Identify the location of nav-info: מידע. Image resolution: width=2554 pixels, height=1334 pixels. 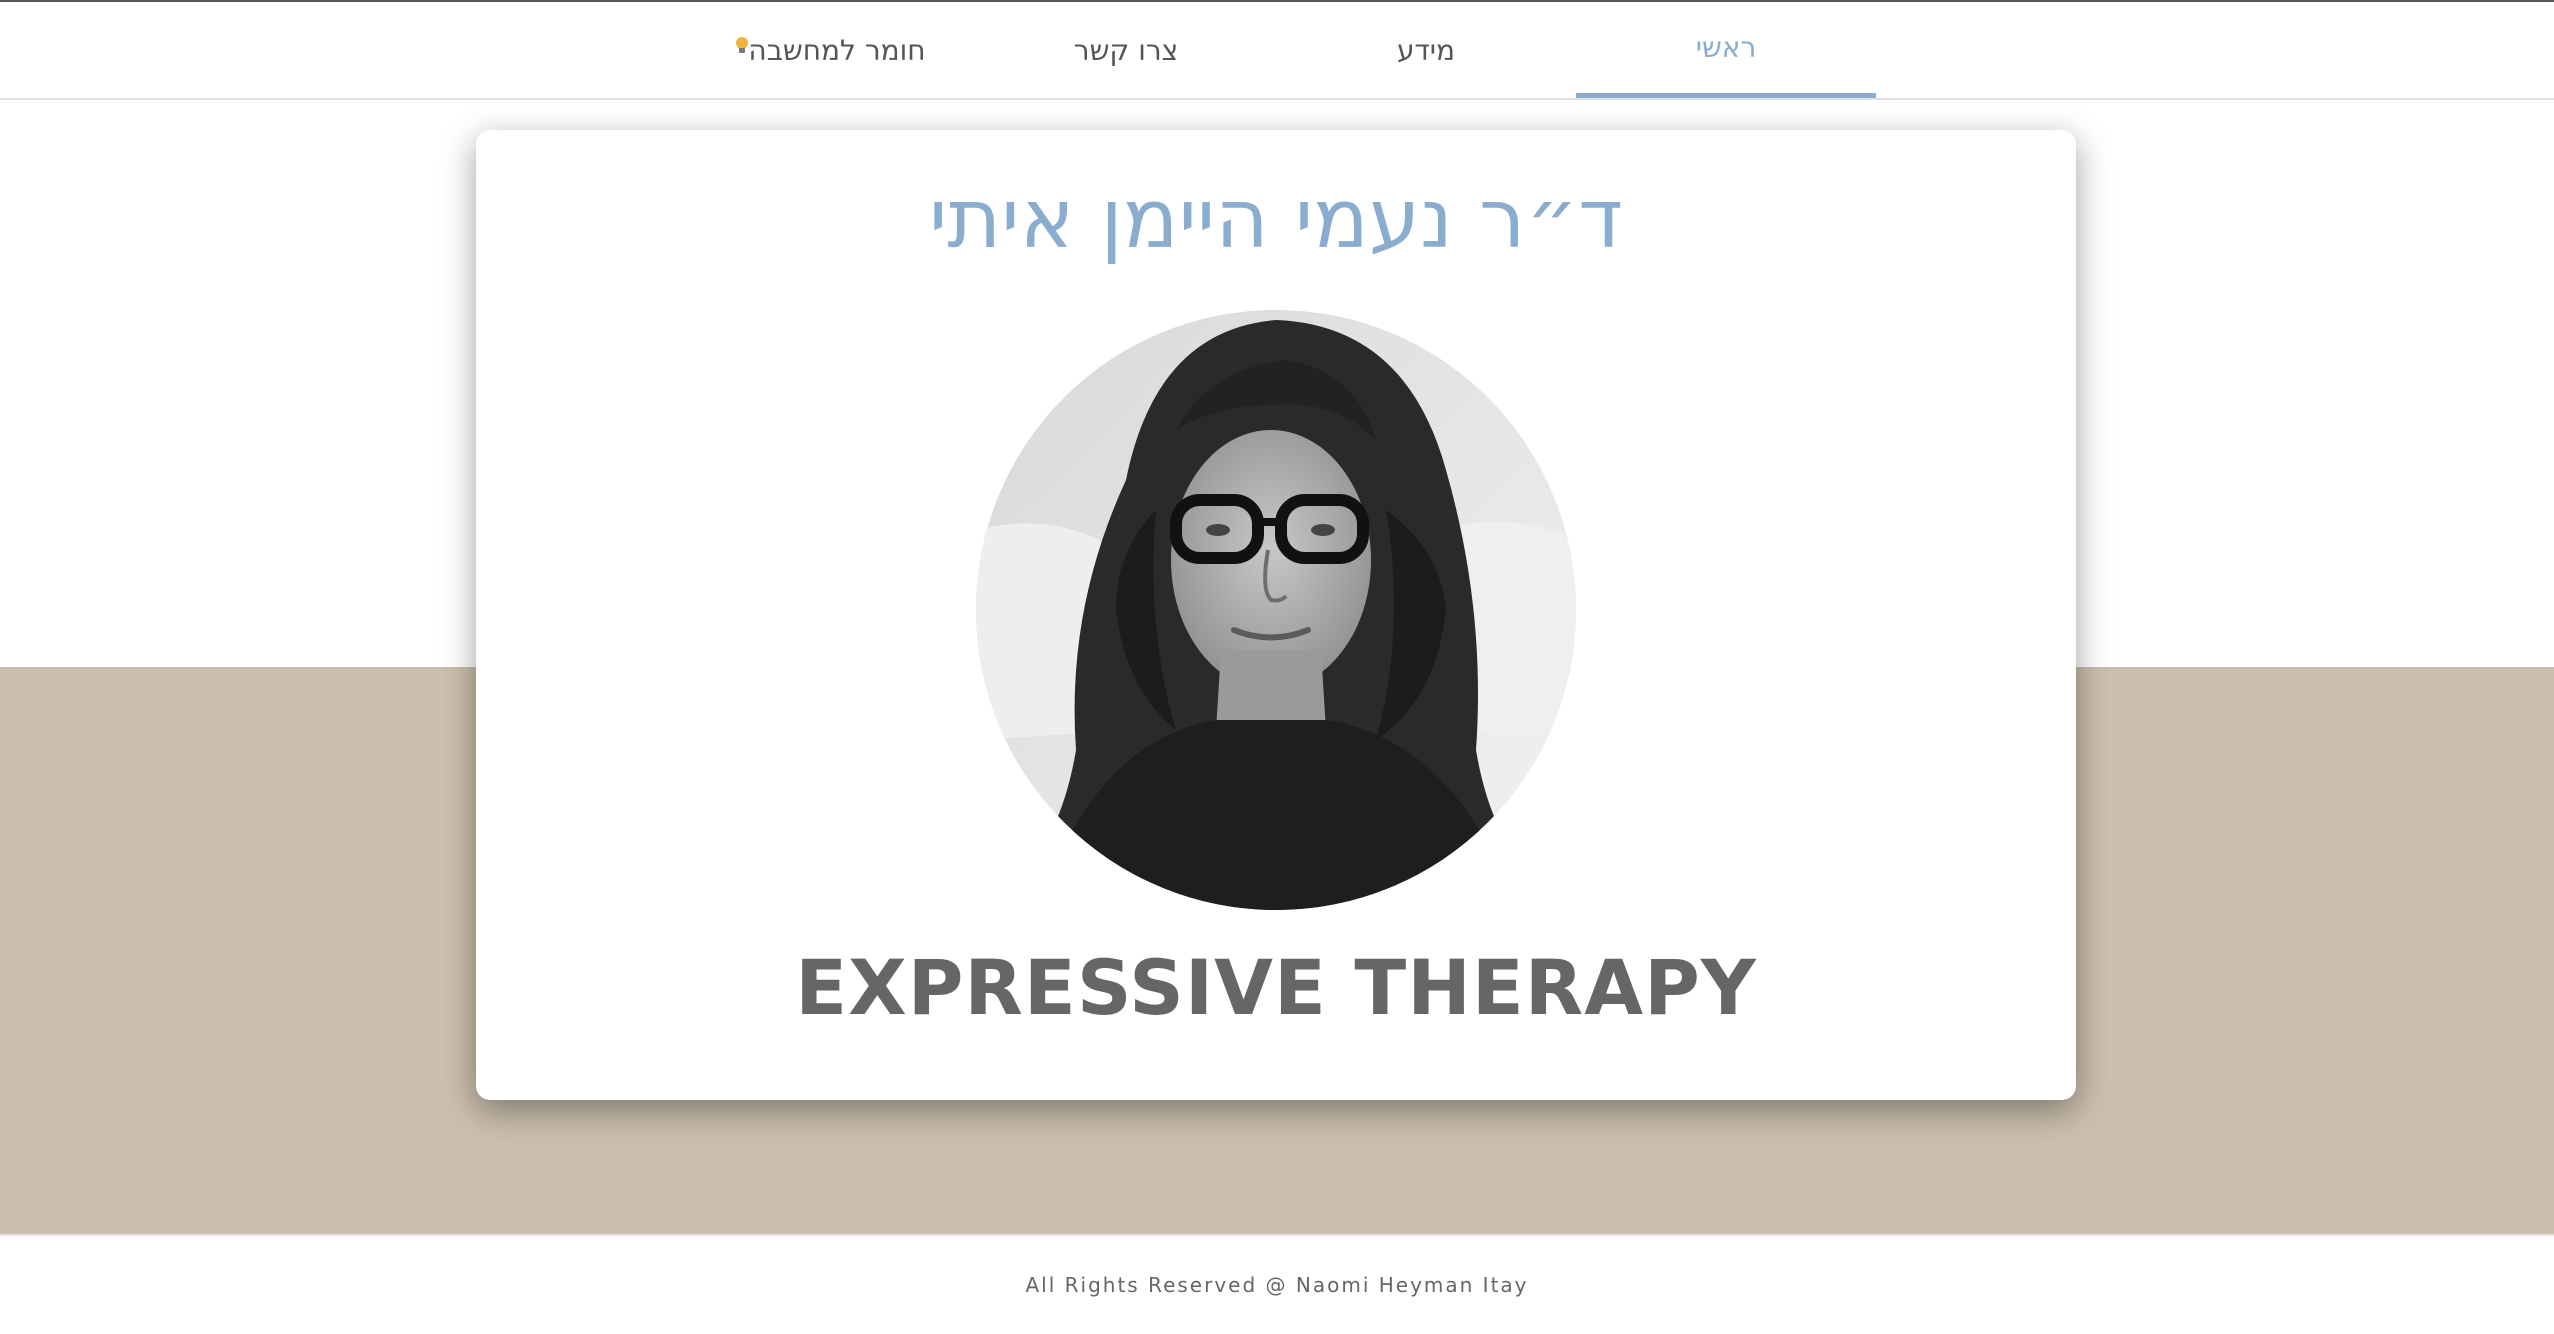
(1426, 50).